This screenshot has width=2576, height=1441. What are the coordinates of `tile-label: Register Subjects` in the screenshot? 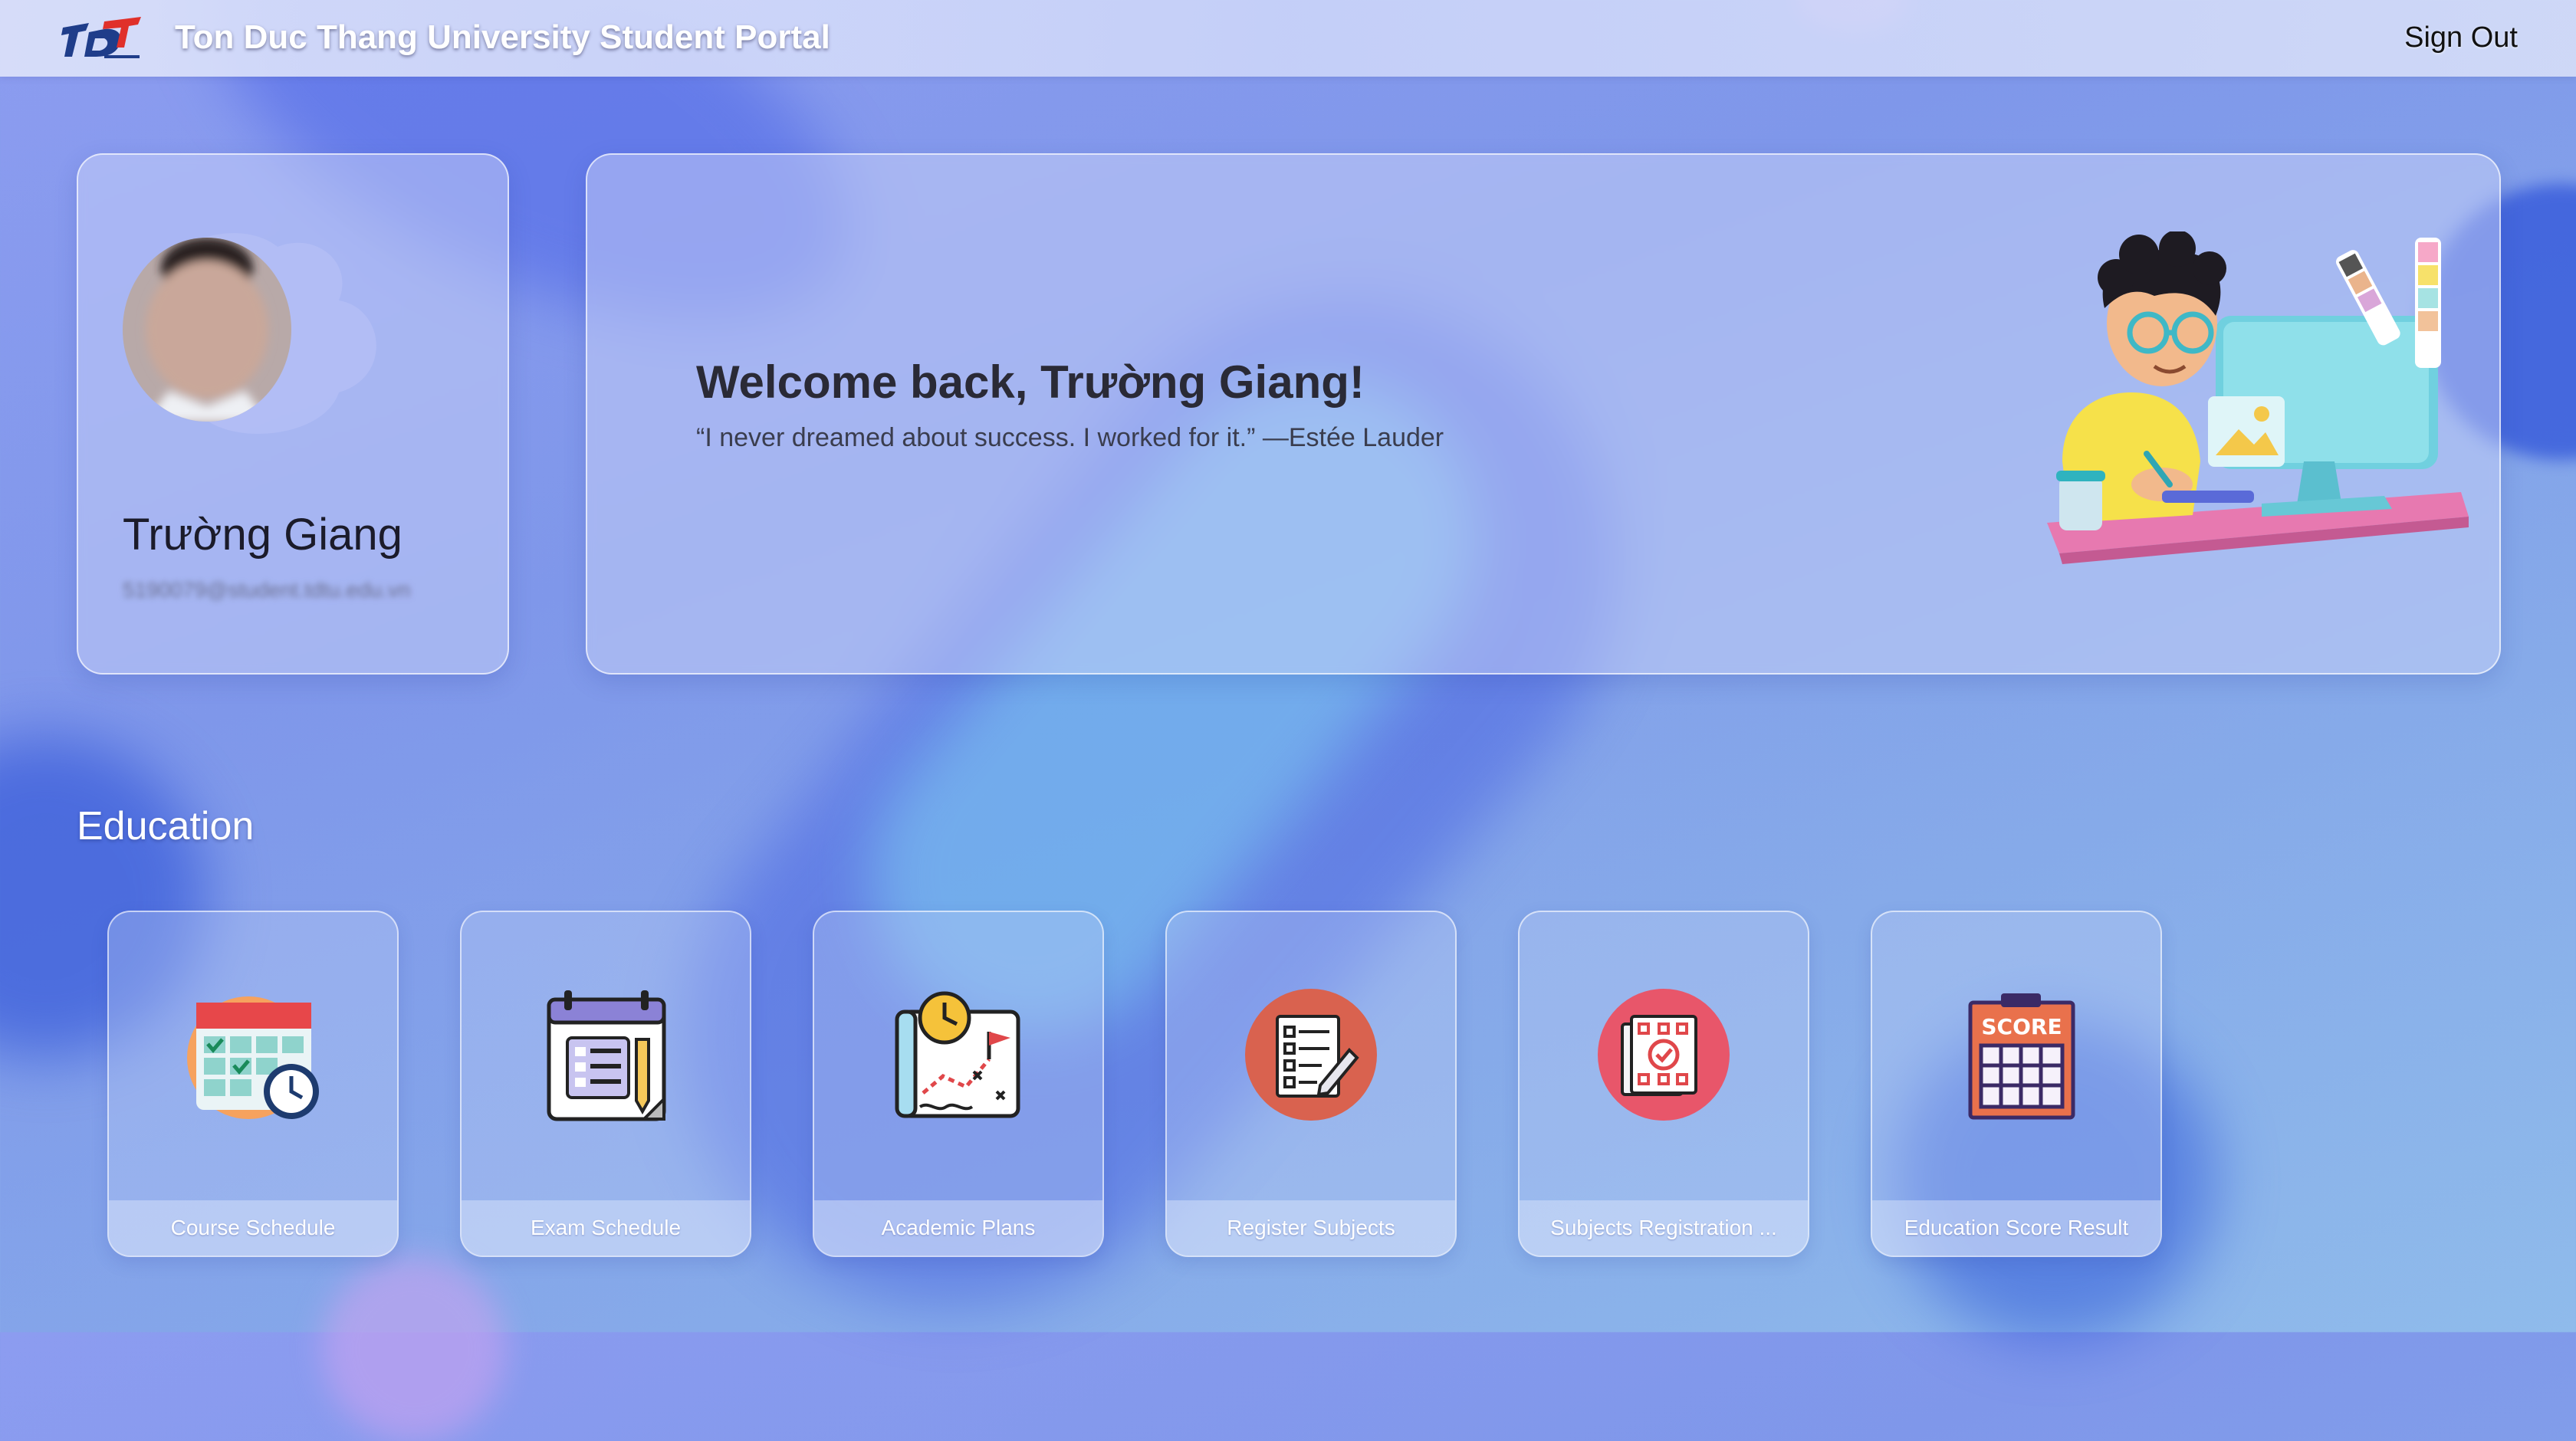 It's located at (1311, 1228).